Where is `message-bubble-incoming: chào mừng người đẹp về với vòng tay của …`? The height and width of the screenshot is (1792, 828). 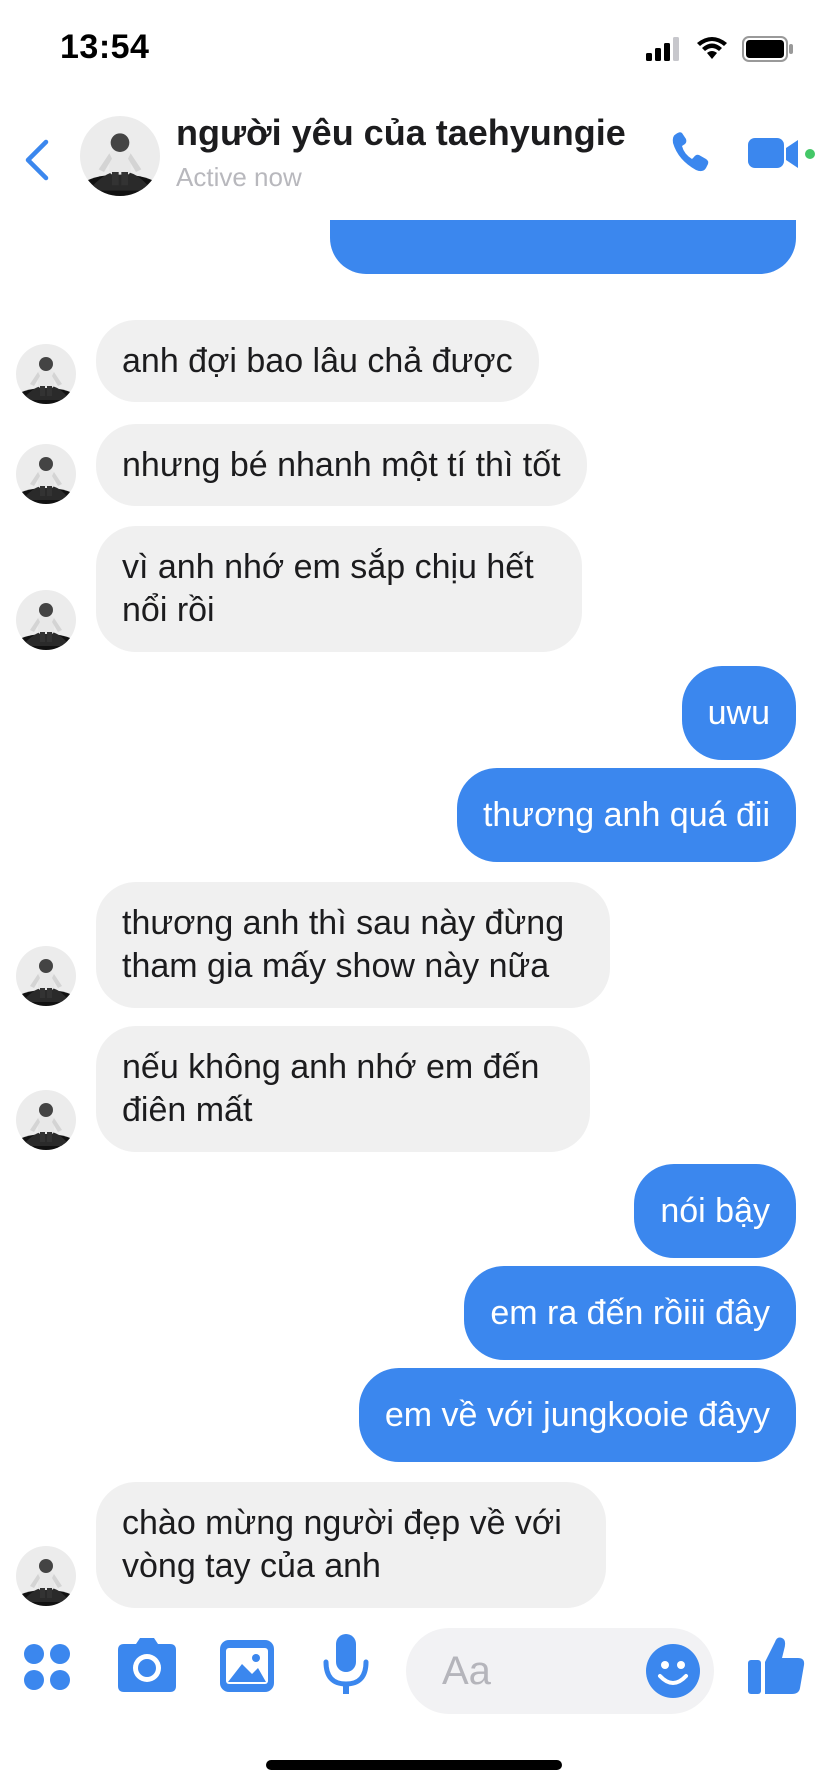 message-bubble-incoming: chào mừng người đẹp về với vòng tay của … is located at coordinates (351, 1545).